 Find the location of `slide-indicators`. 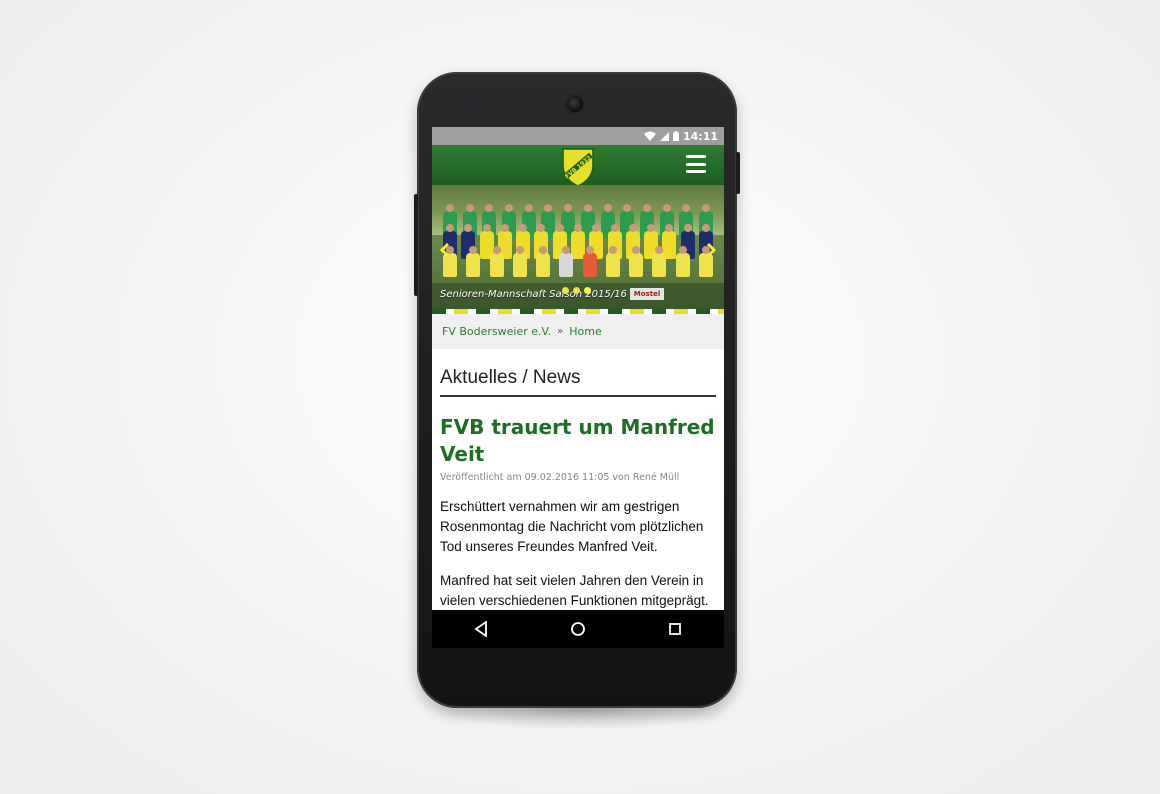

slide-indicators is located at coordinates (576, 290).